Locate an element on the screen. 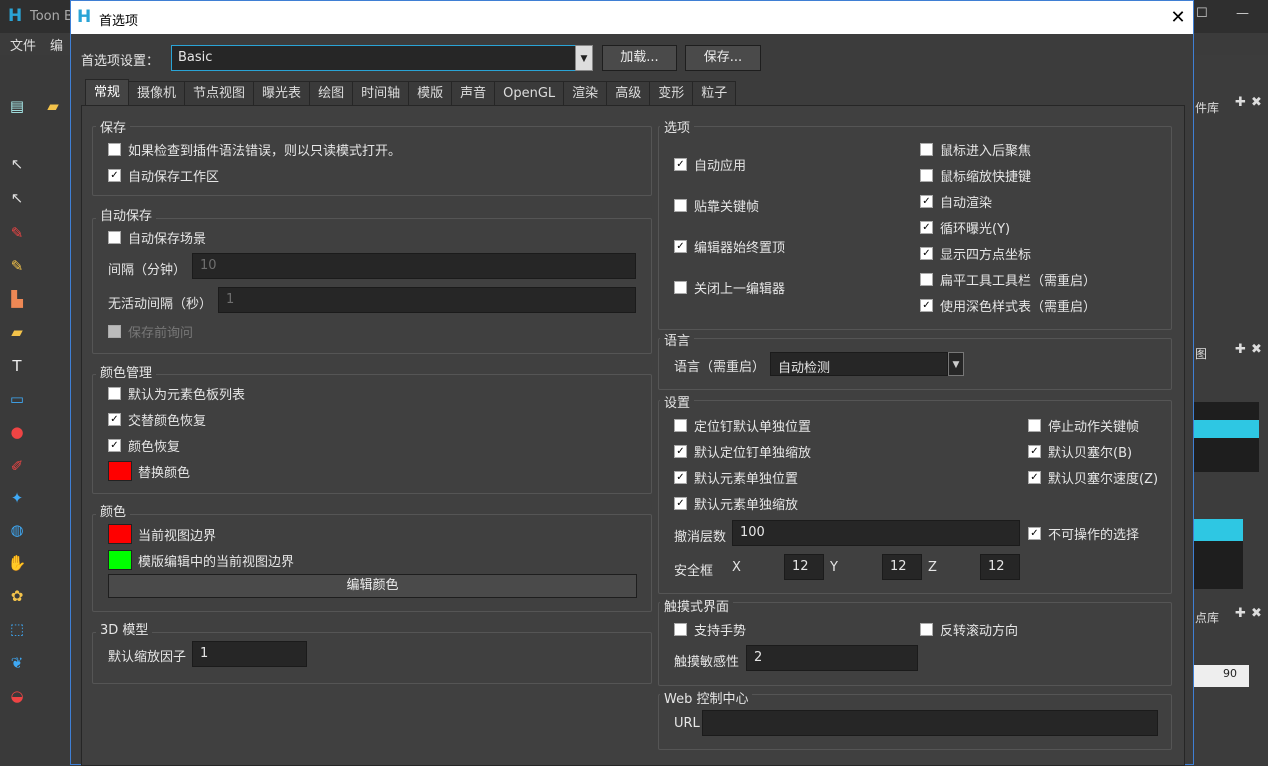  contour-tool-icon: ↖ is located at coordinates (17, 198).